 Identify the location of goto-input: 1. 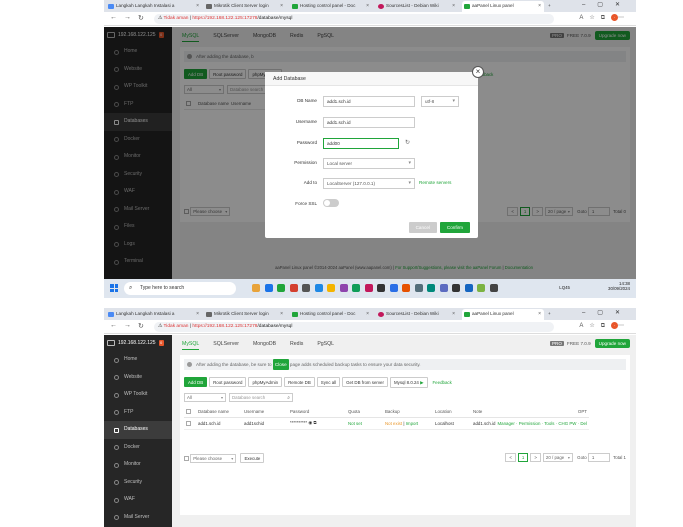
(598, 457).